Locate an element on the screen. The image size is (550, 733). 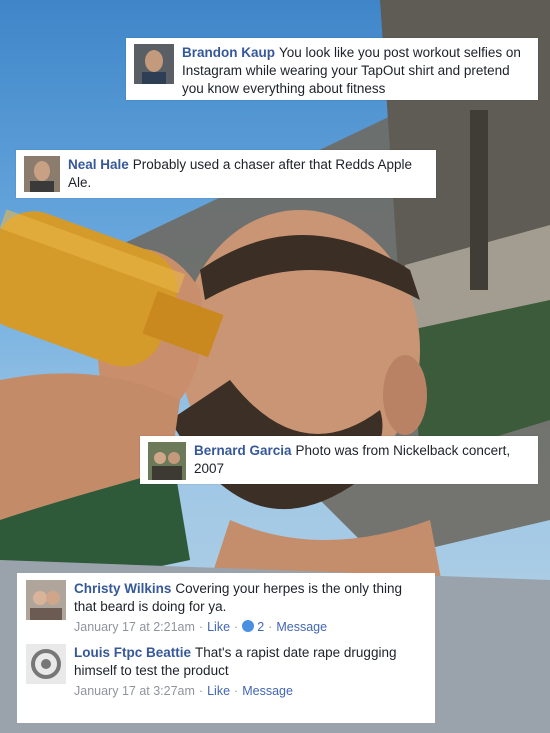
reaction-count: 2 is located at coordinates (260, 627).